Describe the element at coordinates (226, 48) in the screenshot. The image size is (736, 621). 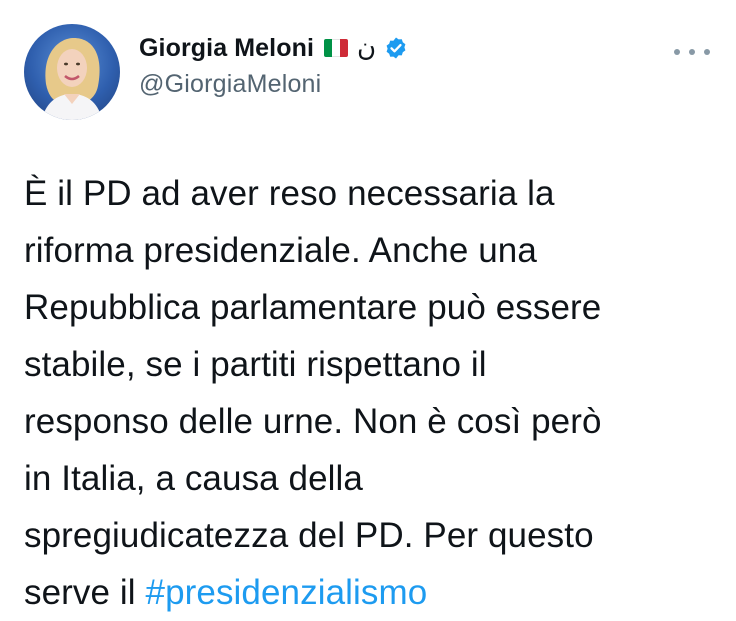
I see `display-name: Giorgia Meloni` at that location.